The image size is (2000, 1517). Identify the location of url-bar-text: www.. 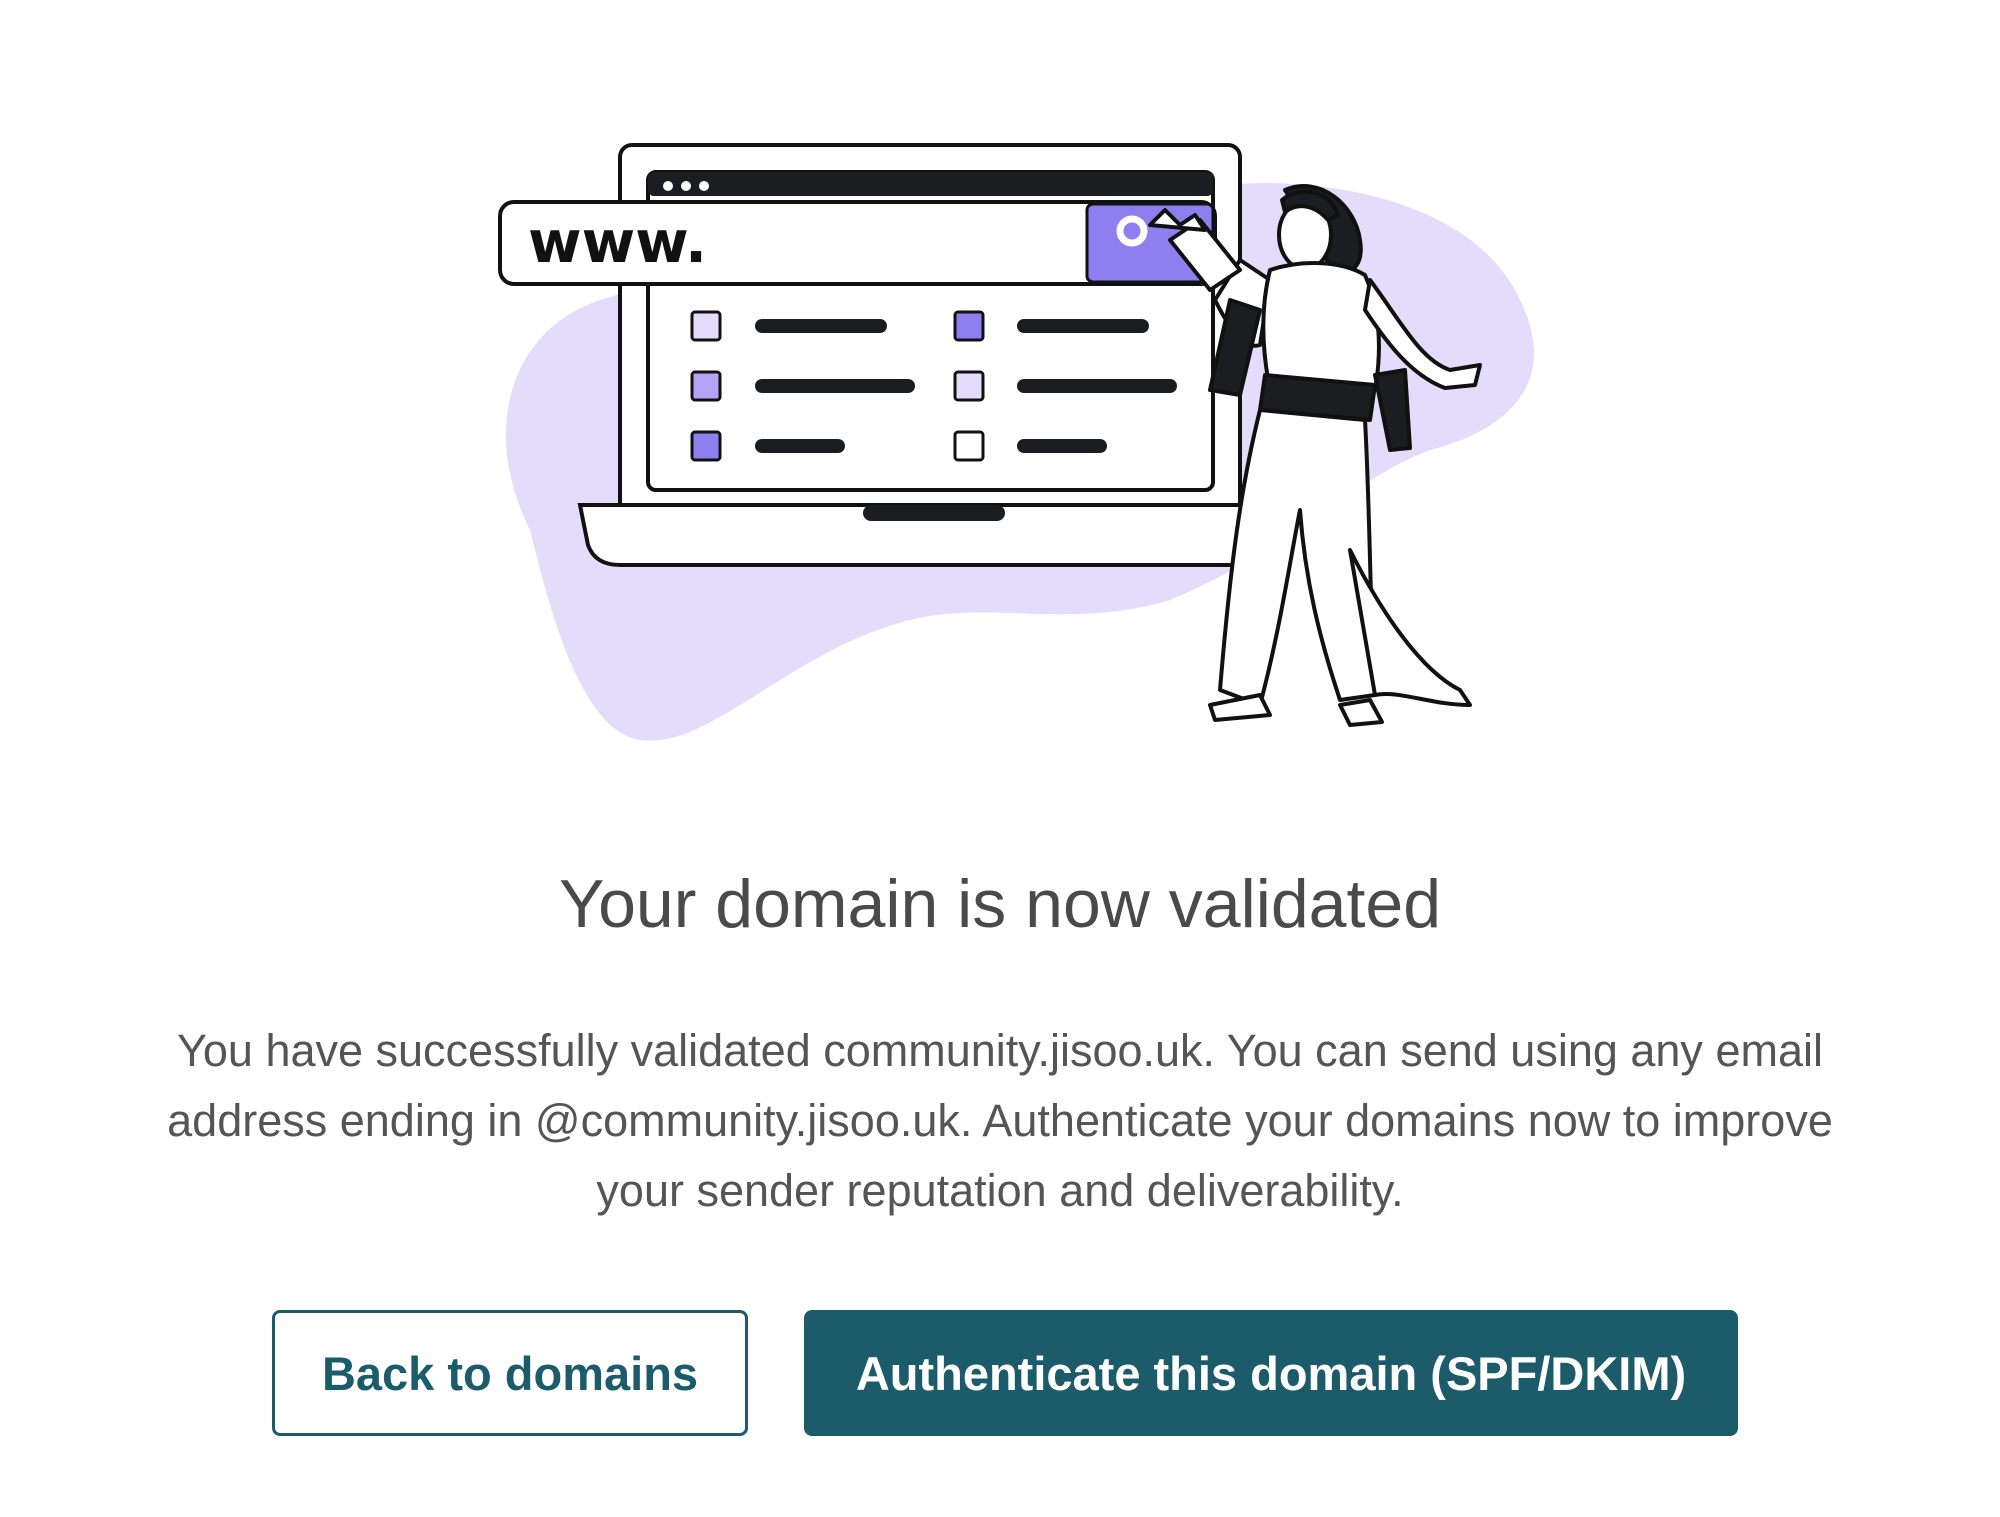
(617, 242).